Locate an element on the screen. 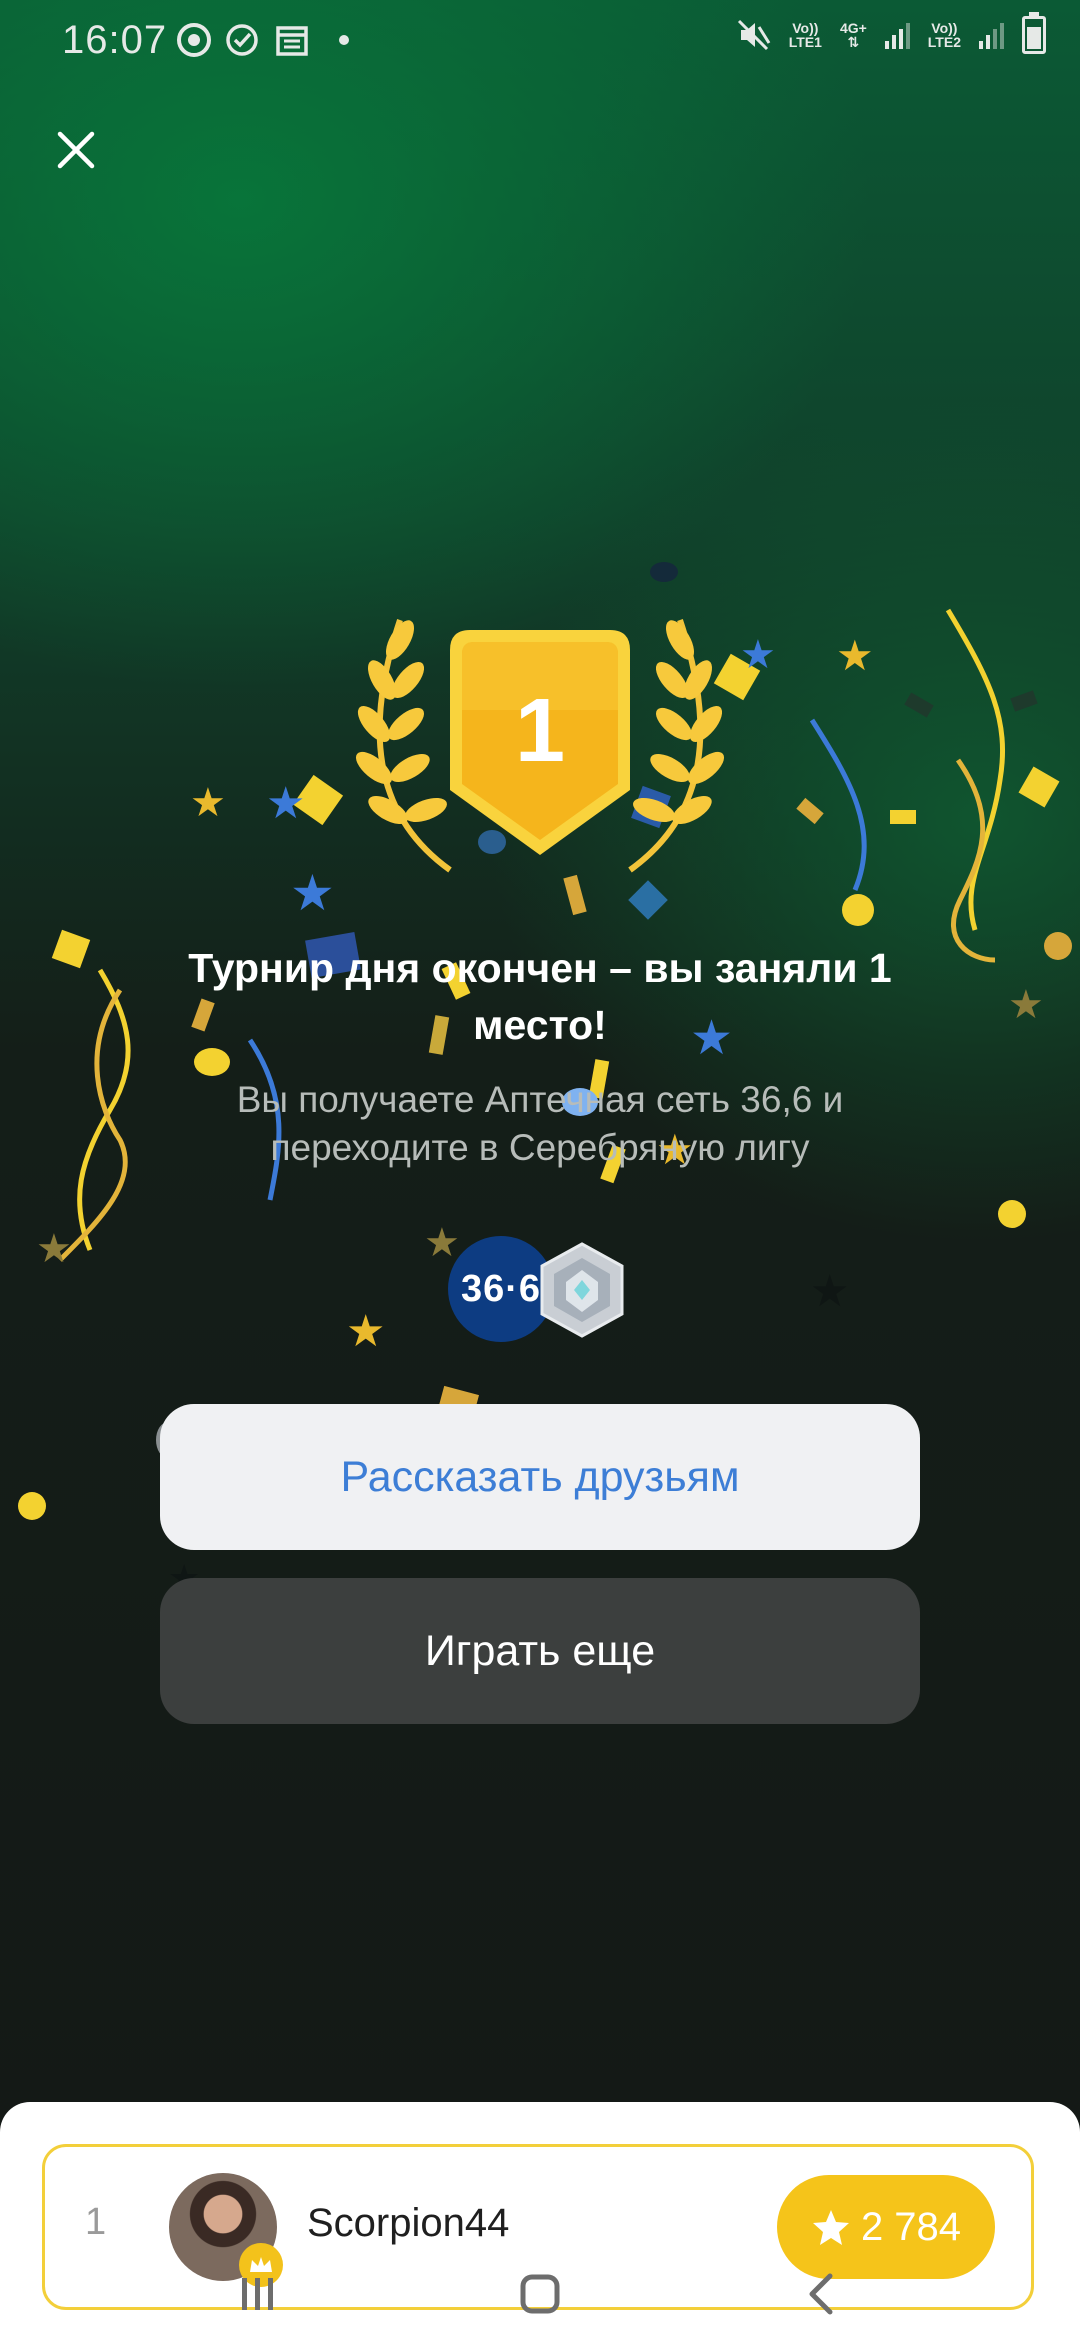 This screenshot has width=1080, height=2340. signal-icon is located at coordinates (897, 35).